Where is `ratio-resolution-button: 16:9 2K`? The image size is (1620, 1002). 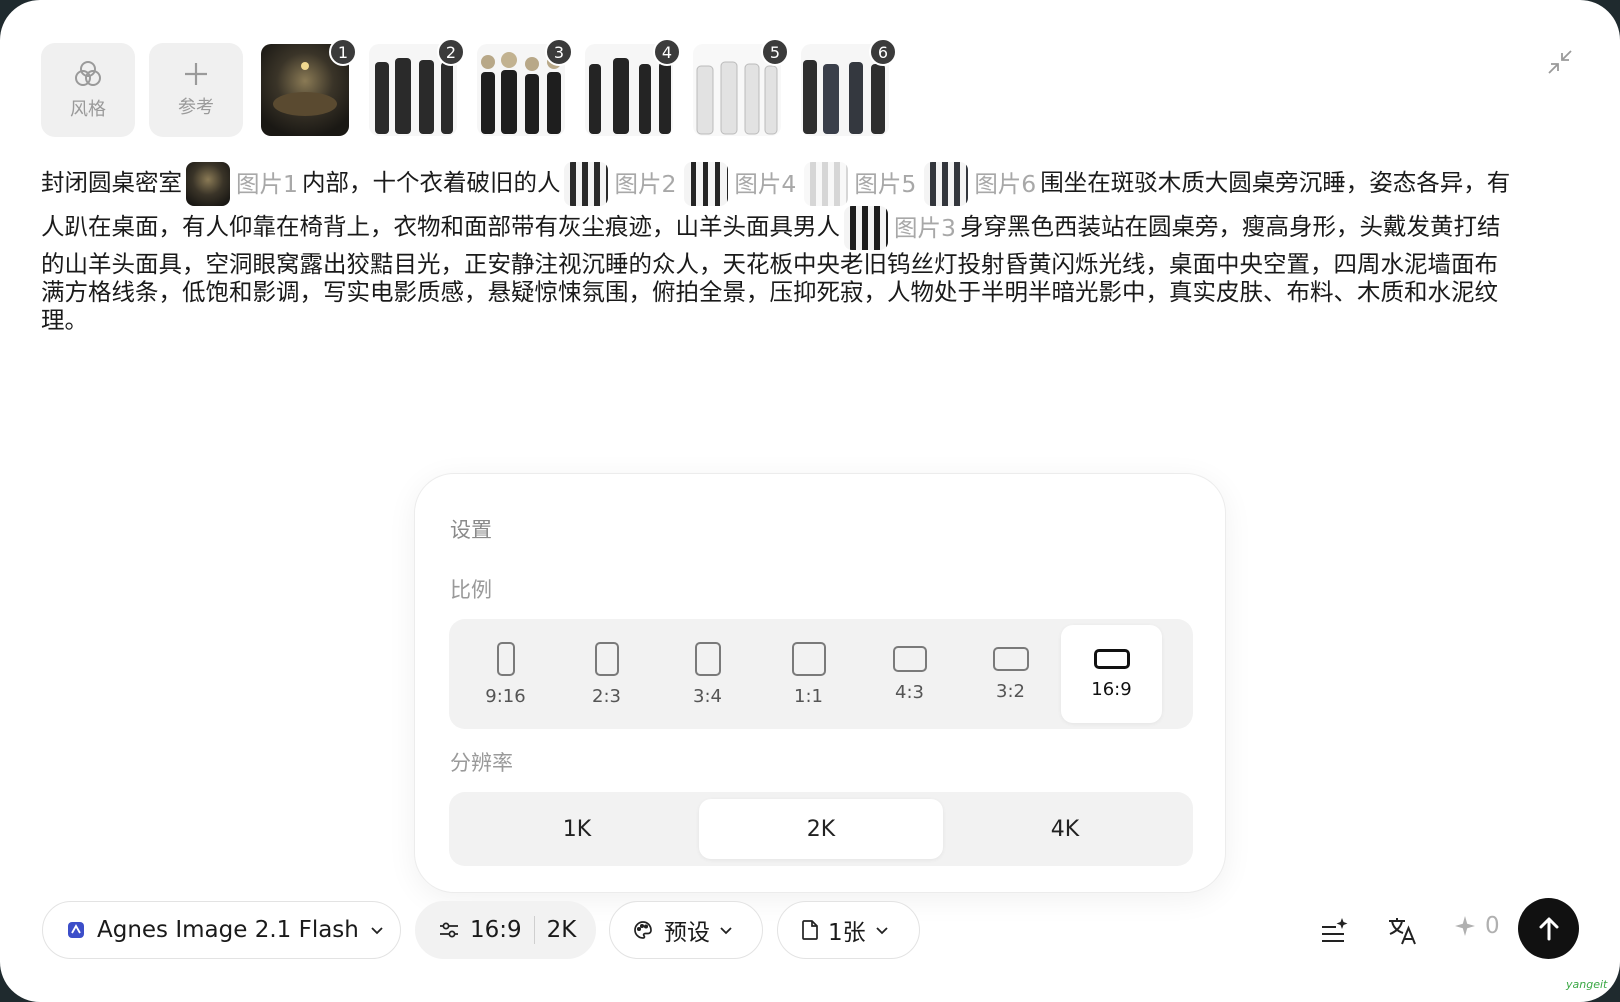 ratio-resolution-button: 16:9 2K is located at coordinates (505, 930).